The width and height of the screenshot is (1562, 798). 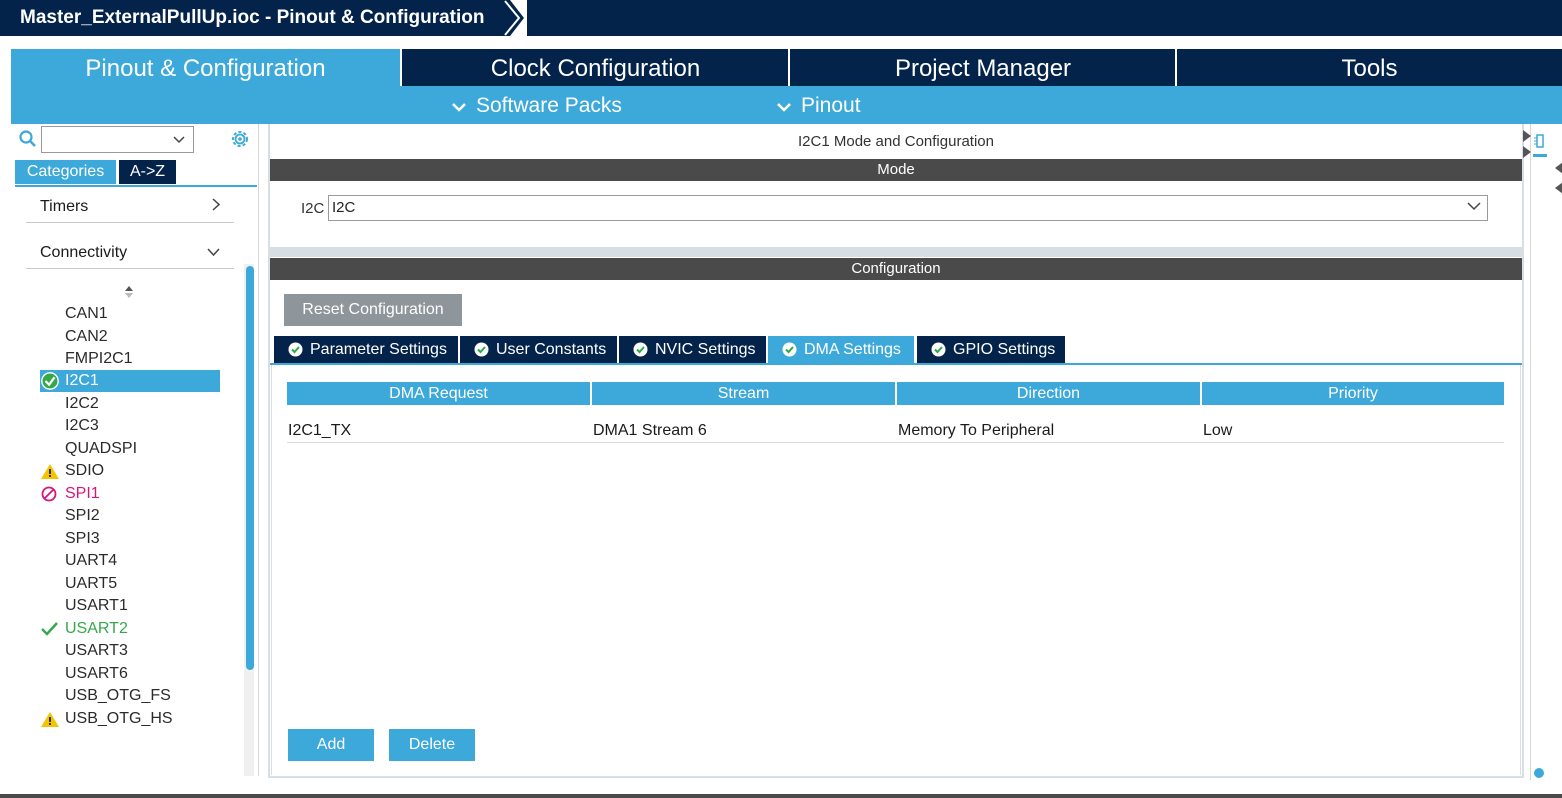 What do you see at coordinates (91, 561) in the screenshot?
I see `list-item: UART4` at bounding box center [91, 561].